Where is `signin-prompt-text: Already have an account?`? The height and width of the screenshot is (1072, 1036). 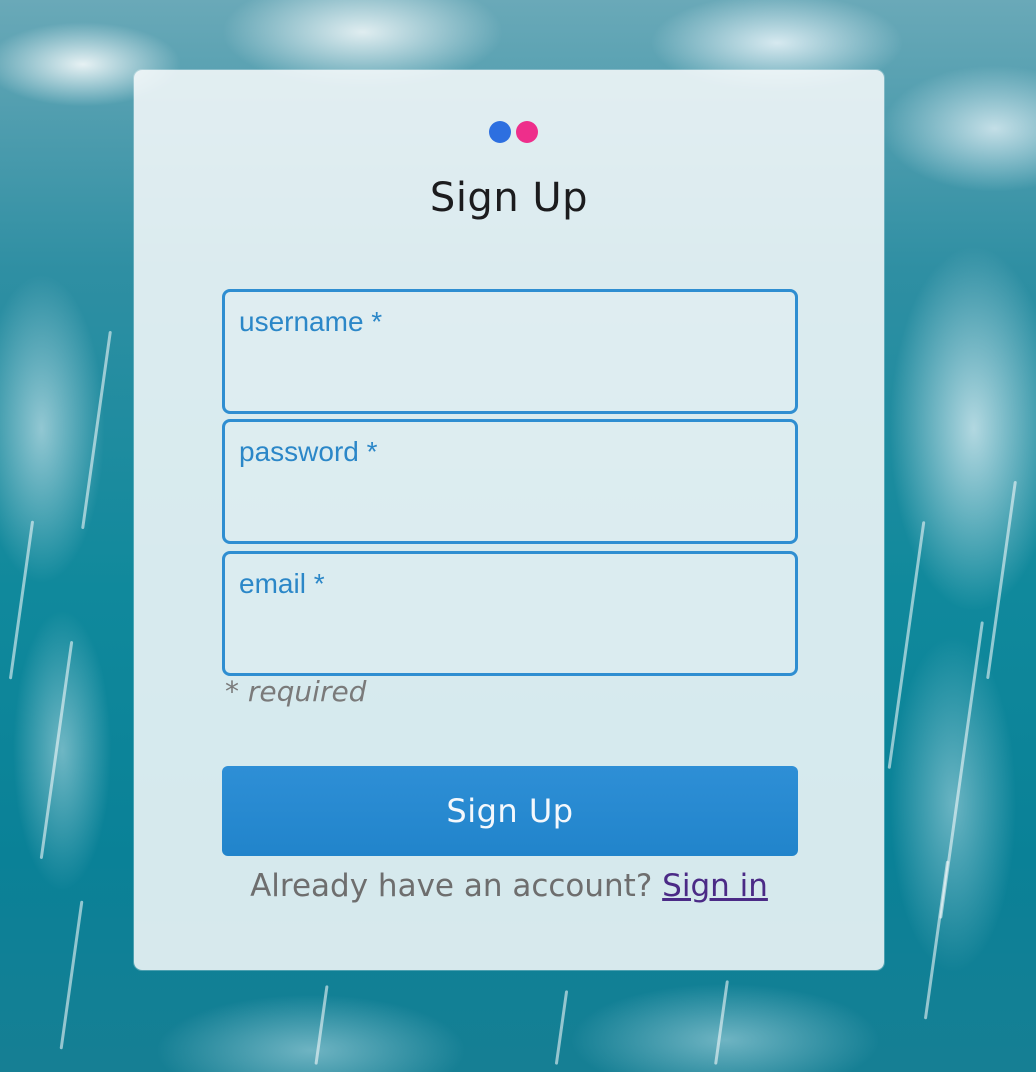
signin-prompt-text: Already have an account? is located at coordinates (451, 886).